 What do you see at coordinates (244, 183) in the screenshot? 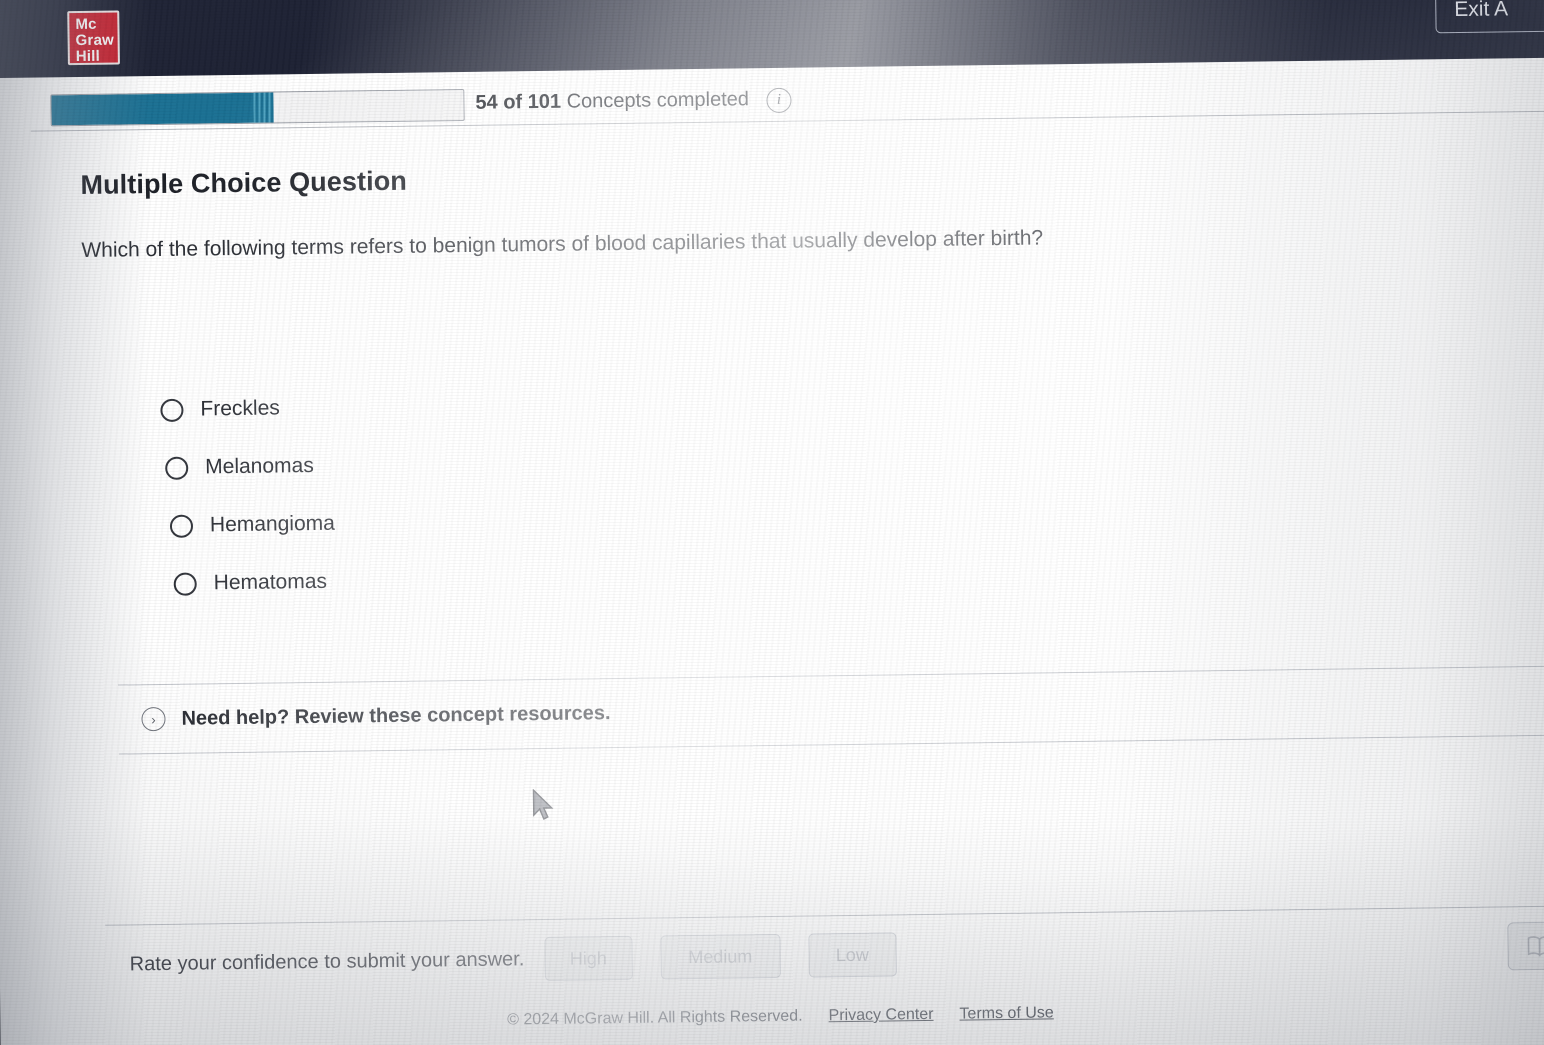
I see `page-title: Multiple Choice Question` at bounding box center [244, 183].